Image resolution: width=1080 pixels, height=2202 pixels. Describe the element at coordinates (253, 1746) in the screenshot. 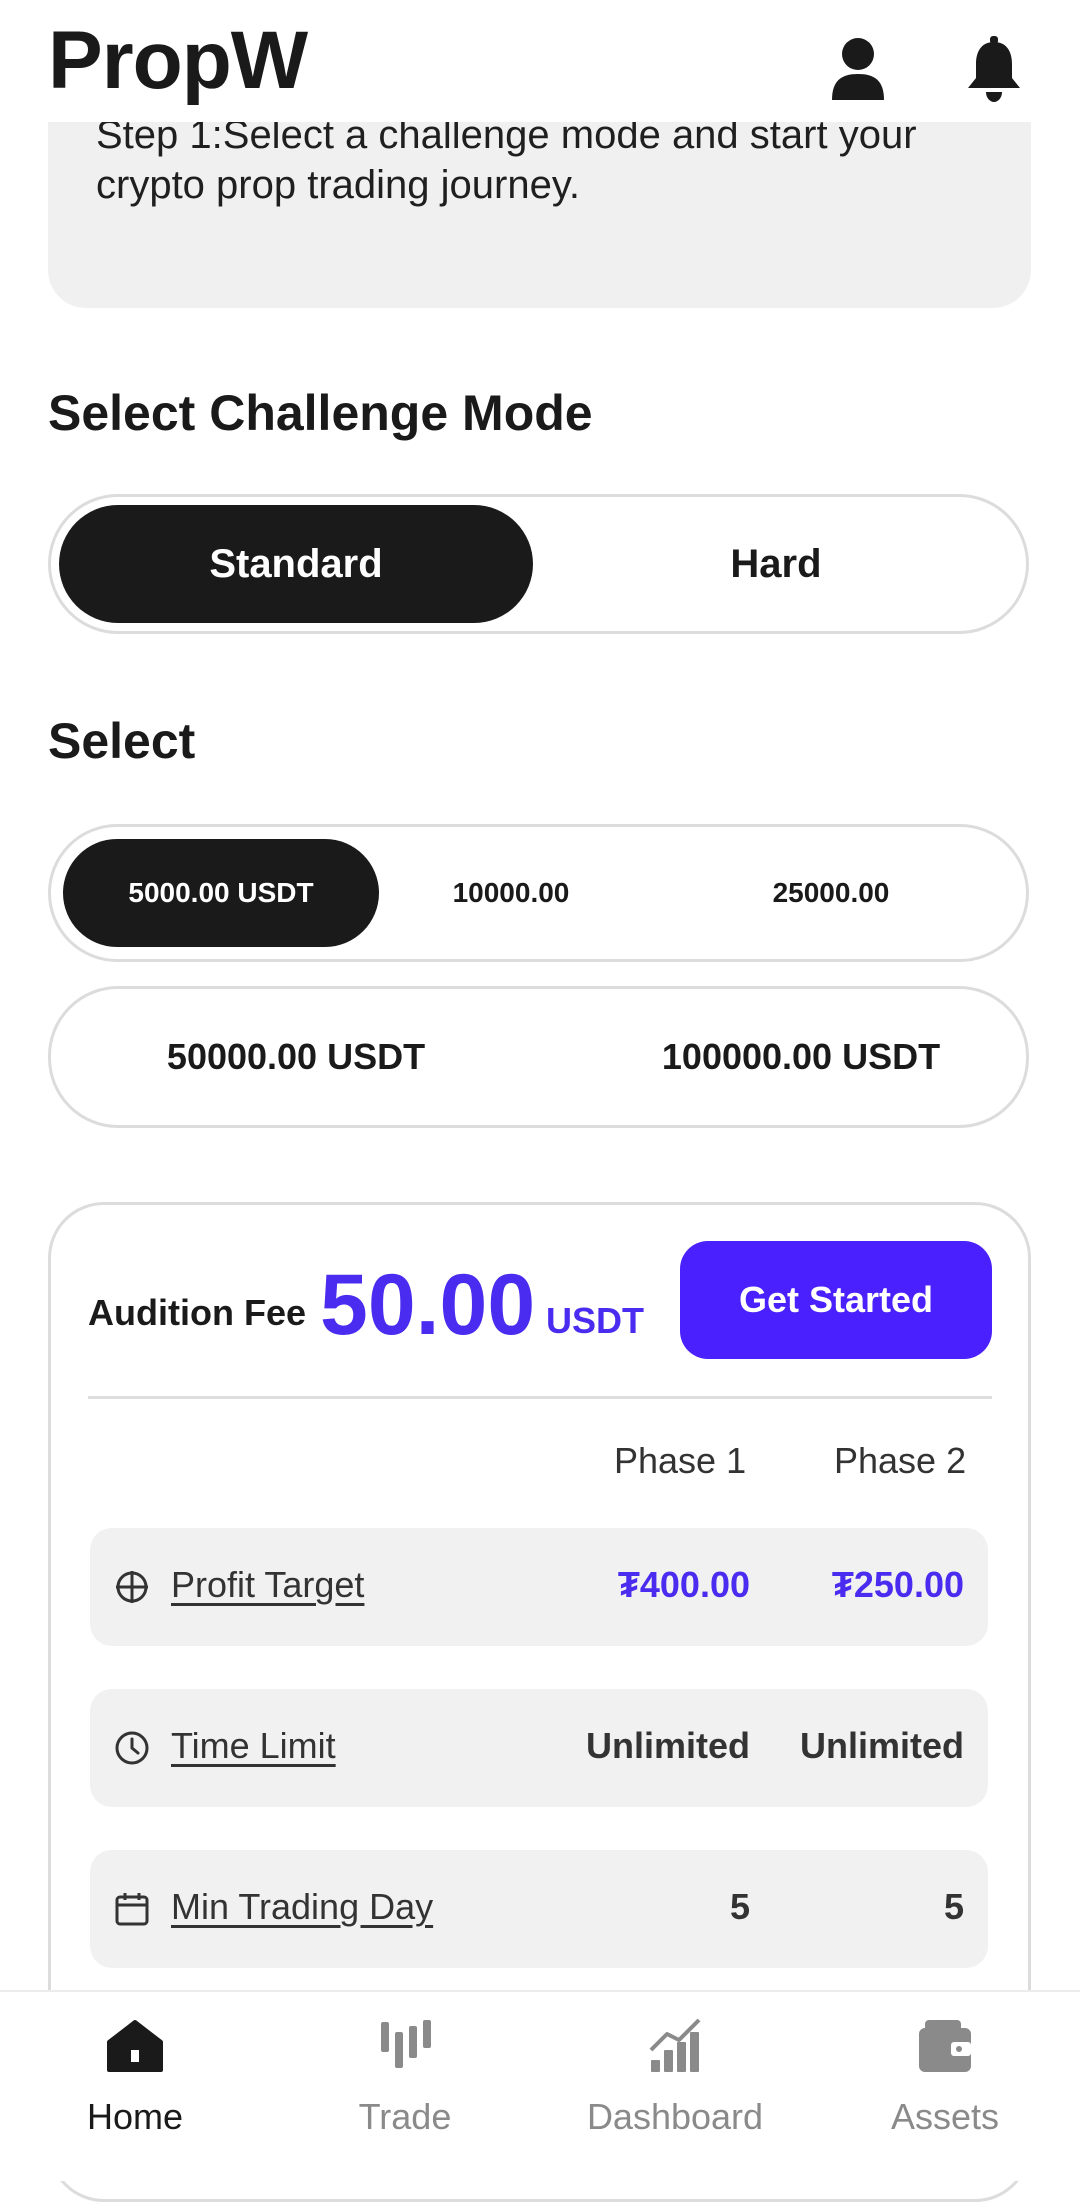

I see `time-limit-label: Time Limit` at that location.